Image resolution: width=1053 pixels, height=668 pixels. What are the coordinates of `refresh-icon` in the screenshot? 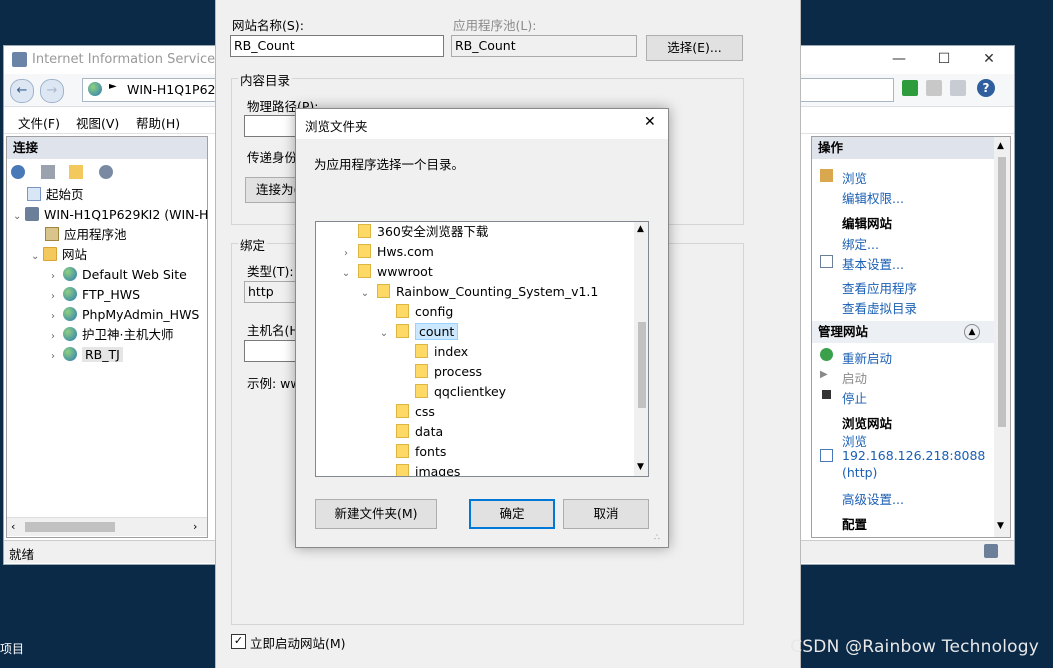 It's located at (910, 88).